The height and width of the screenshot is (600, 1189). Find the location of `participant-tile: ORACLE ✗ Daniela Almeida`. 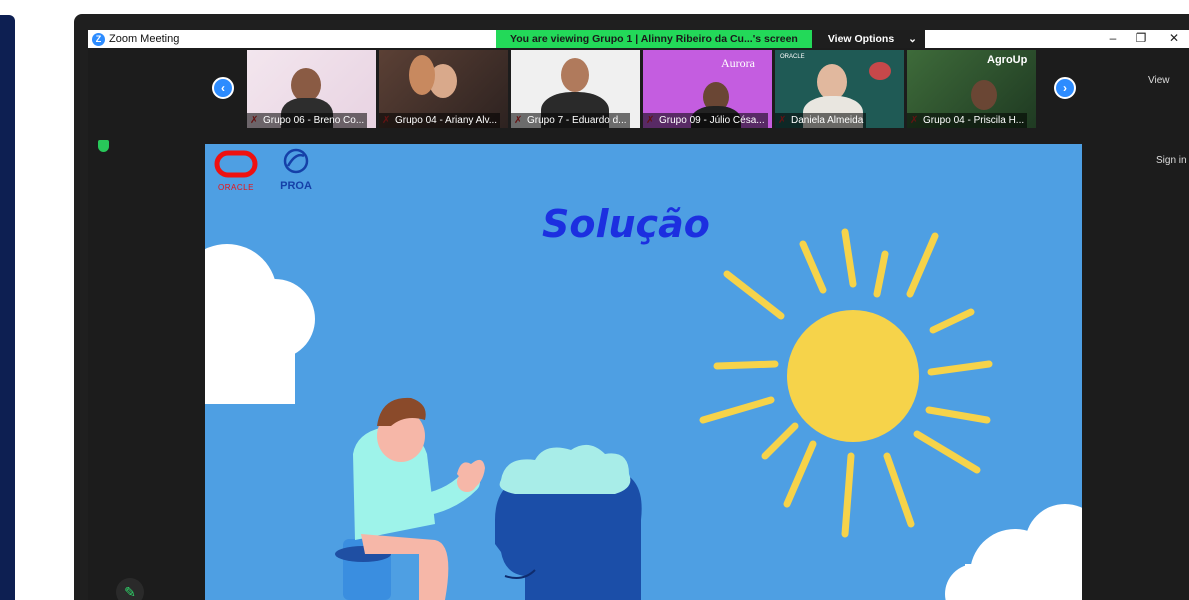

participant-tile: ORACLE ✗ Daniela Almeida is located at coordinates (839, 89).